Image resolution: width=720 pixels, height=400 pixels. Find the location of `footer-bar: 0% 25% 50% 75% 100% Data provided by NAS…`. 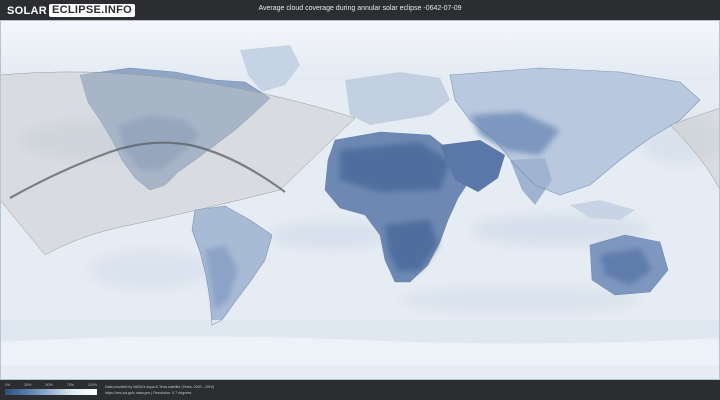

footer-bar: 0% 25% 50% 75% 100% Data provided by NAS… is located at coordinates (360, 390).